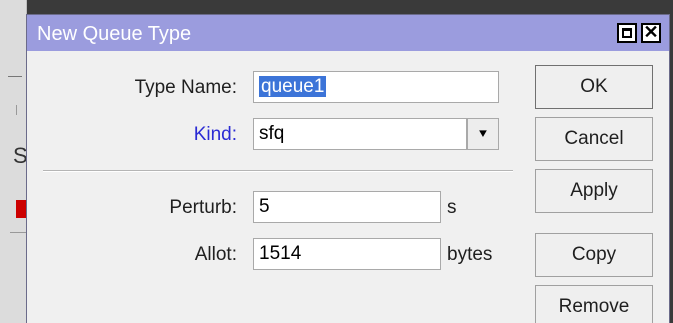 Image resolution: width=673 pixels, height=323 pixels. What do you see at coordinates (360, 134) in the screenshot?
I see `kind-select: sfq` at bounding box center [360, 134].